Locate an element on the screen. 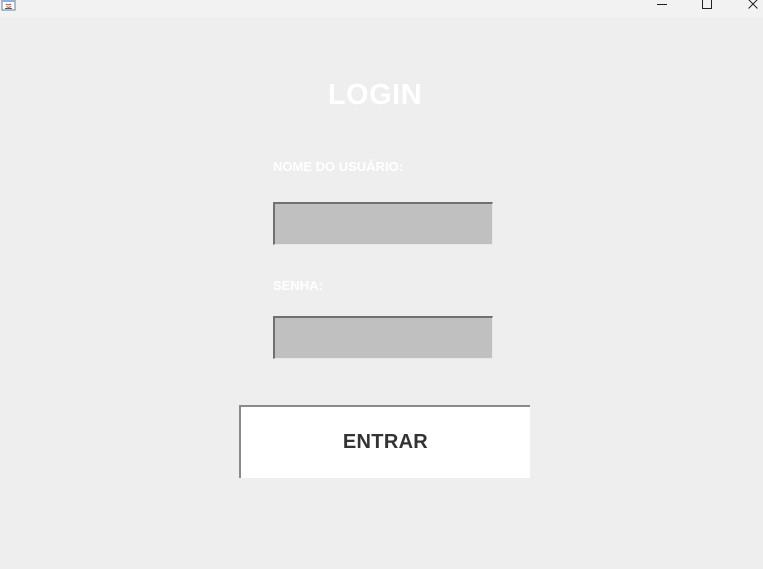 This screenshot has width=763, height=569. password-label: SENHA: is located at coordinates (298, 285).